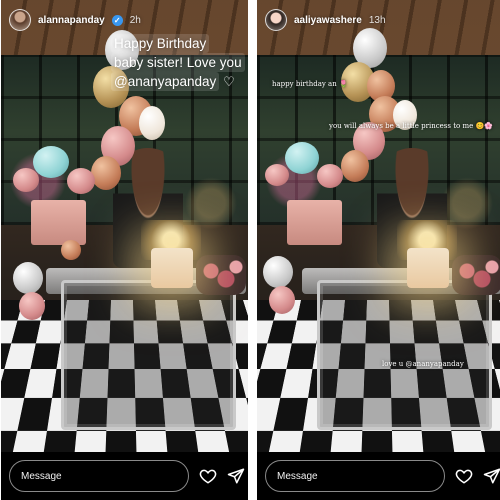 This screenshot has height=500, width=500. I want to click on story-time: 13h, so click(377, 20).